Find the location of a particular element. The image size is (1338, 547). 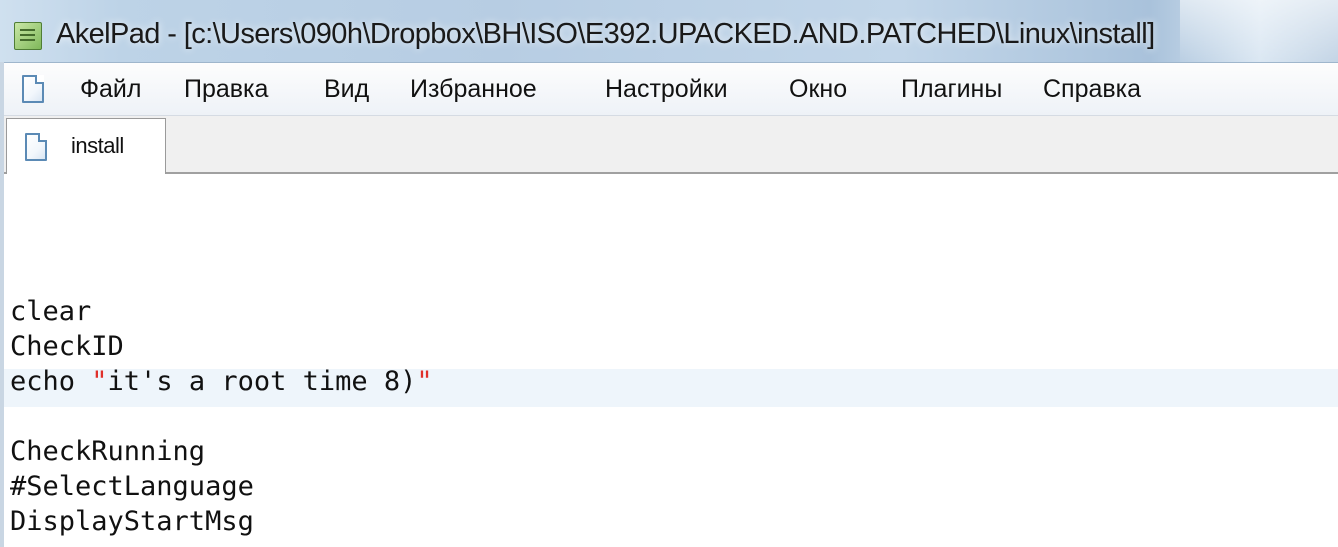

menu-help: Справка is located at coordinates (1092, 89).